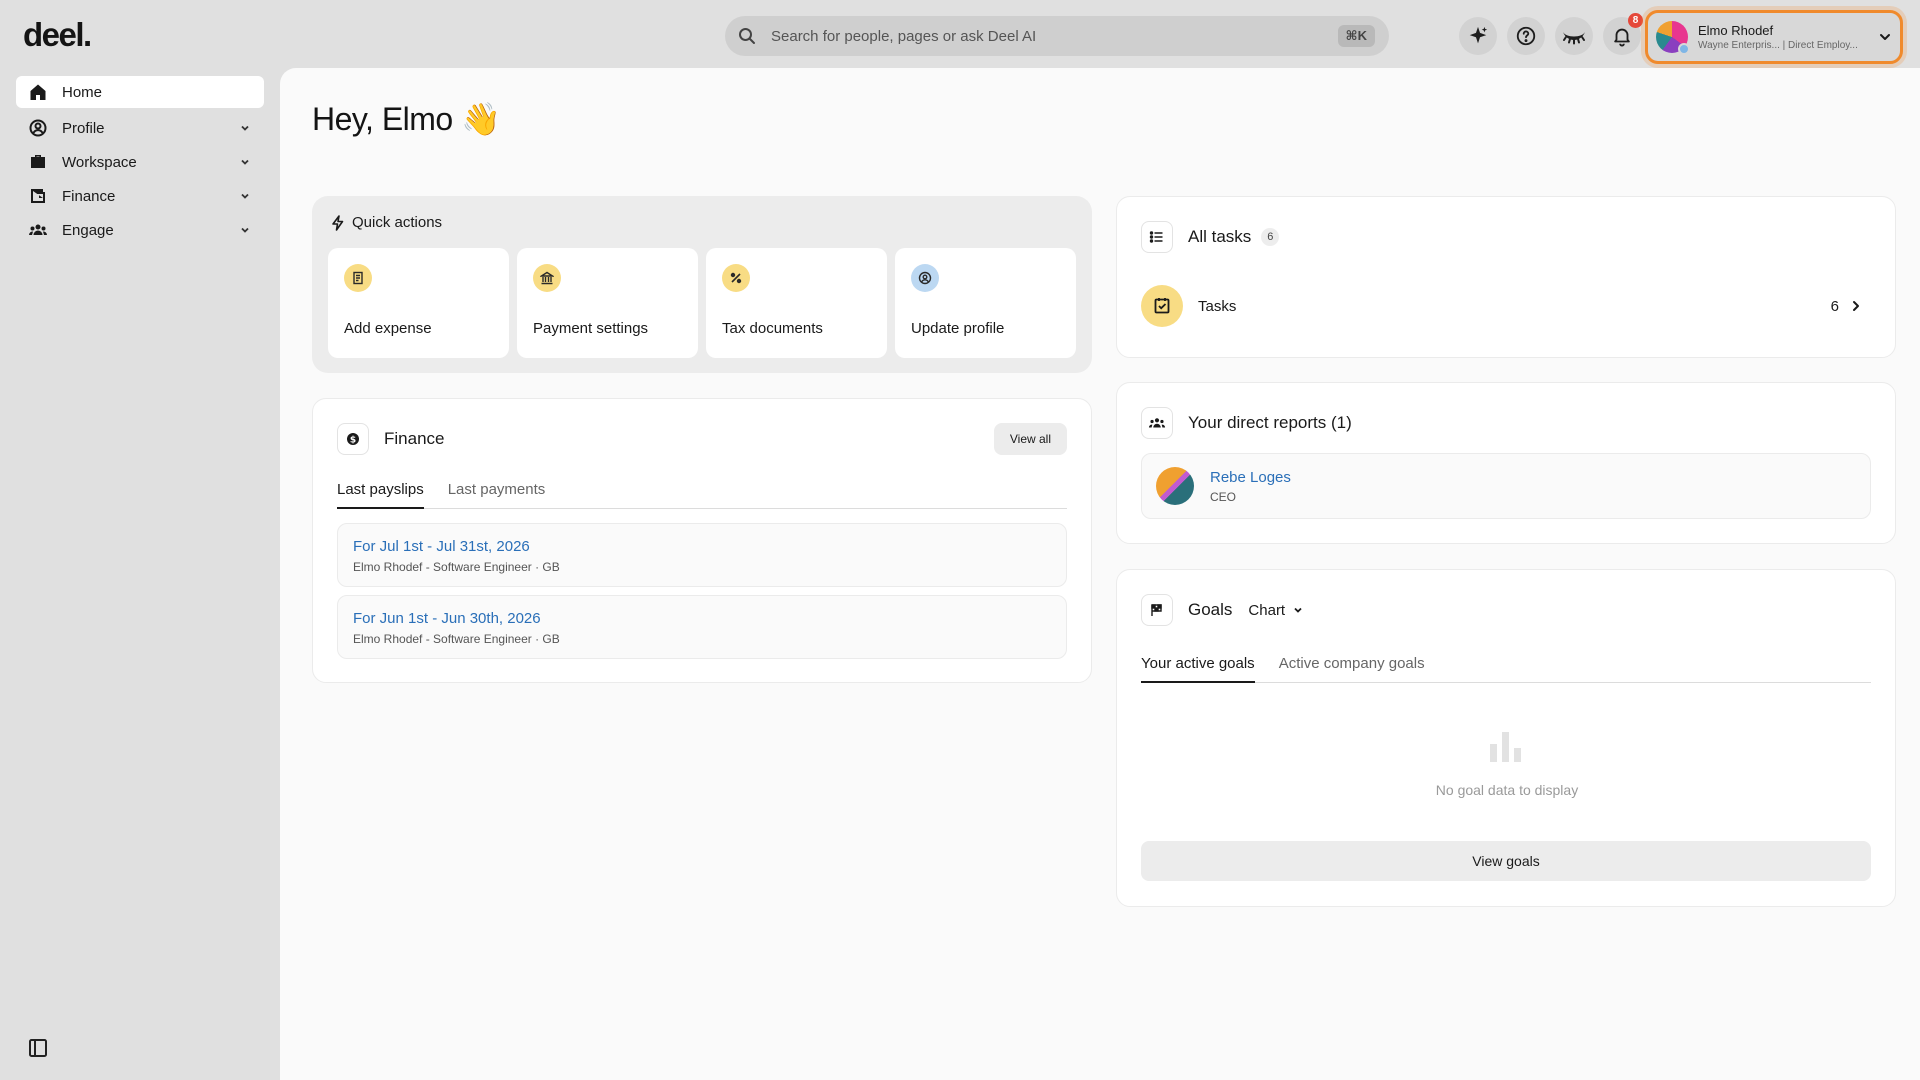 Image resolution: width=1920 pixels, height=1080 pixels. What do you see at coordinates (547, 278) in the screenshot?
I see `bank-icon` at bounding box center [547, 278].